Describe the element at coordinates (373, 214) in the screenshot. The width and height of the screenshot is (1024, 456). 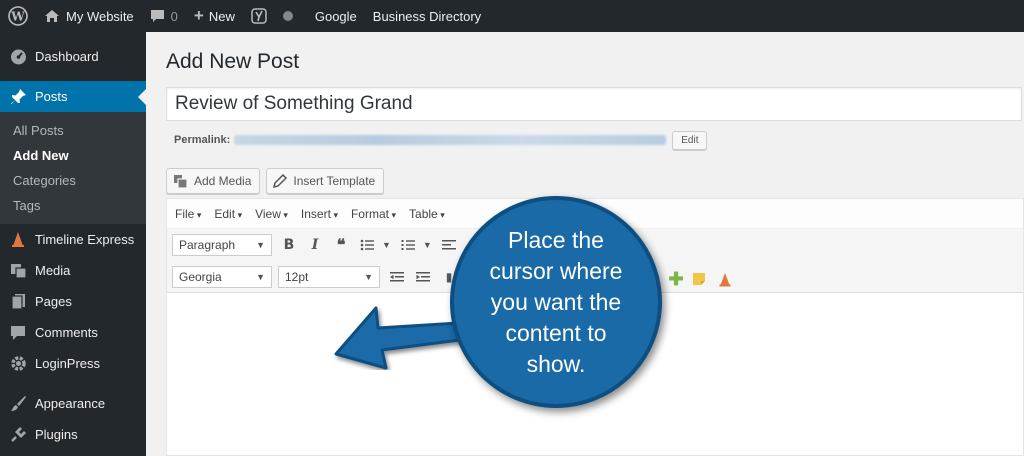
I see `menu-format: Format` at that location.